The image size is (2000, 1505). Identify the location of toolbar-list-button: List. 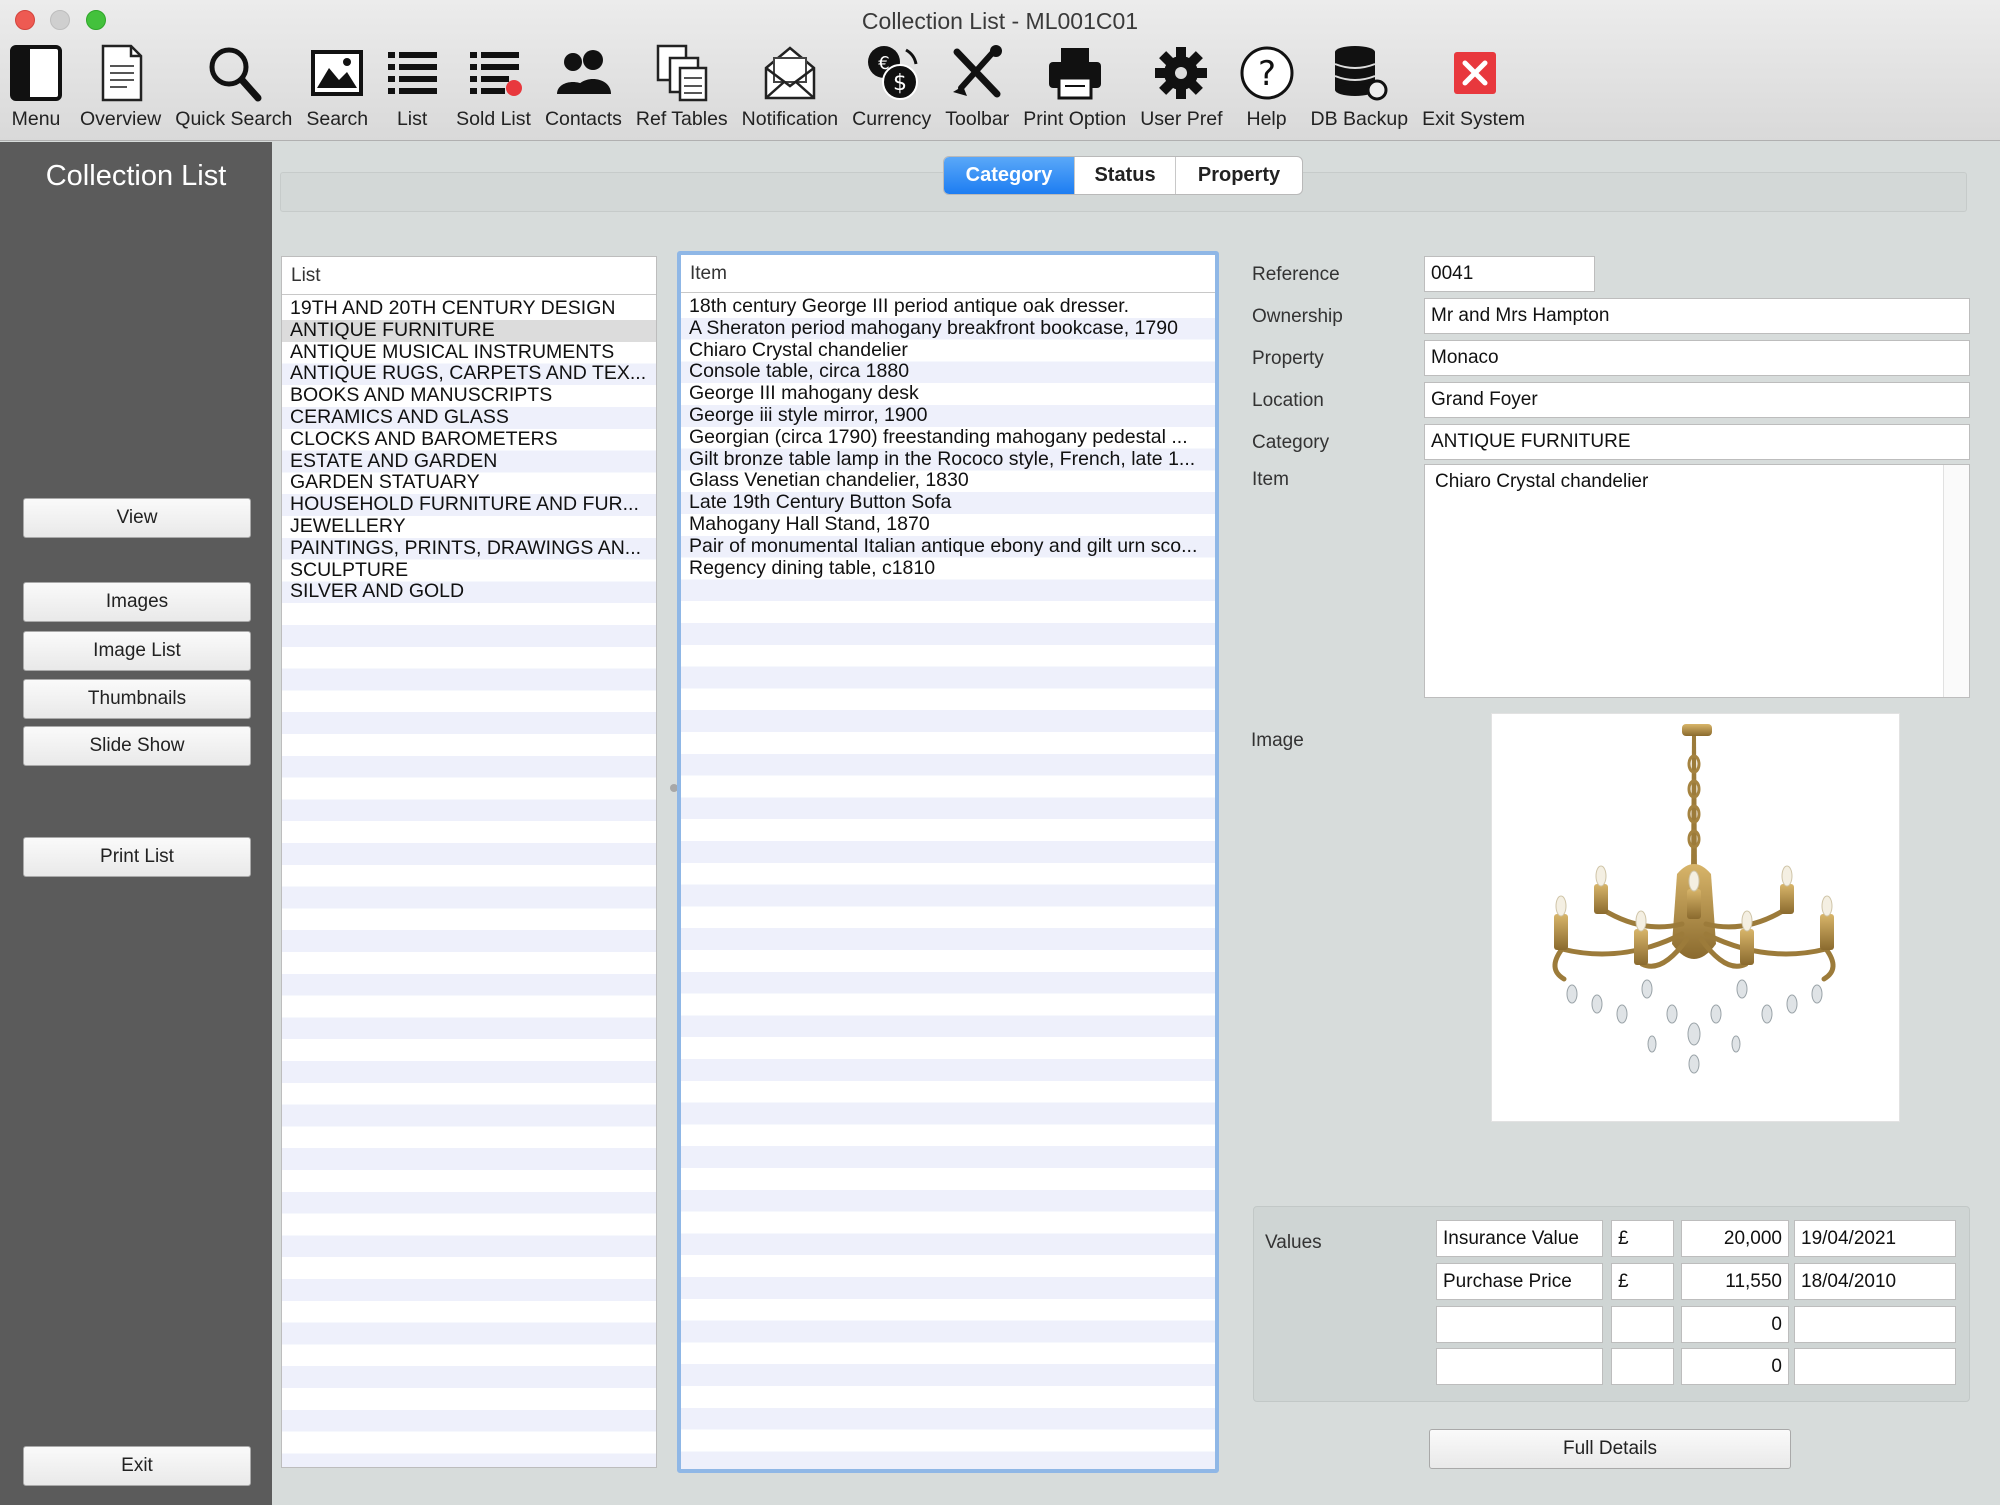
(412, 86).